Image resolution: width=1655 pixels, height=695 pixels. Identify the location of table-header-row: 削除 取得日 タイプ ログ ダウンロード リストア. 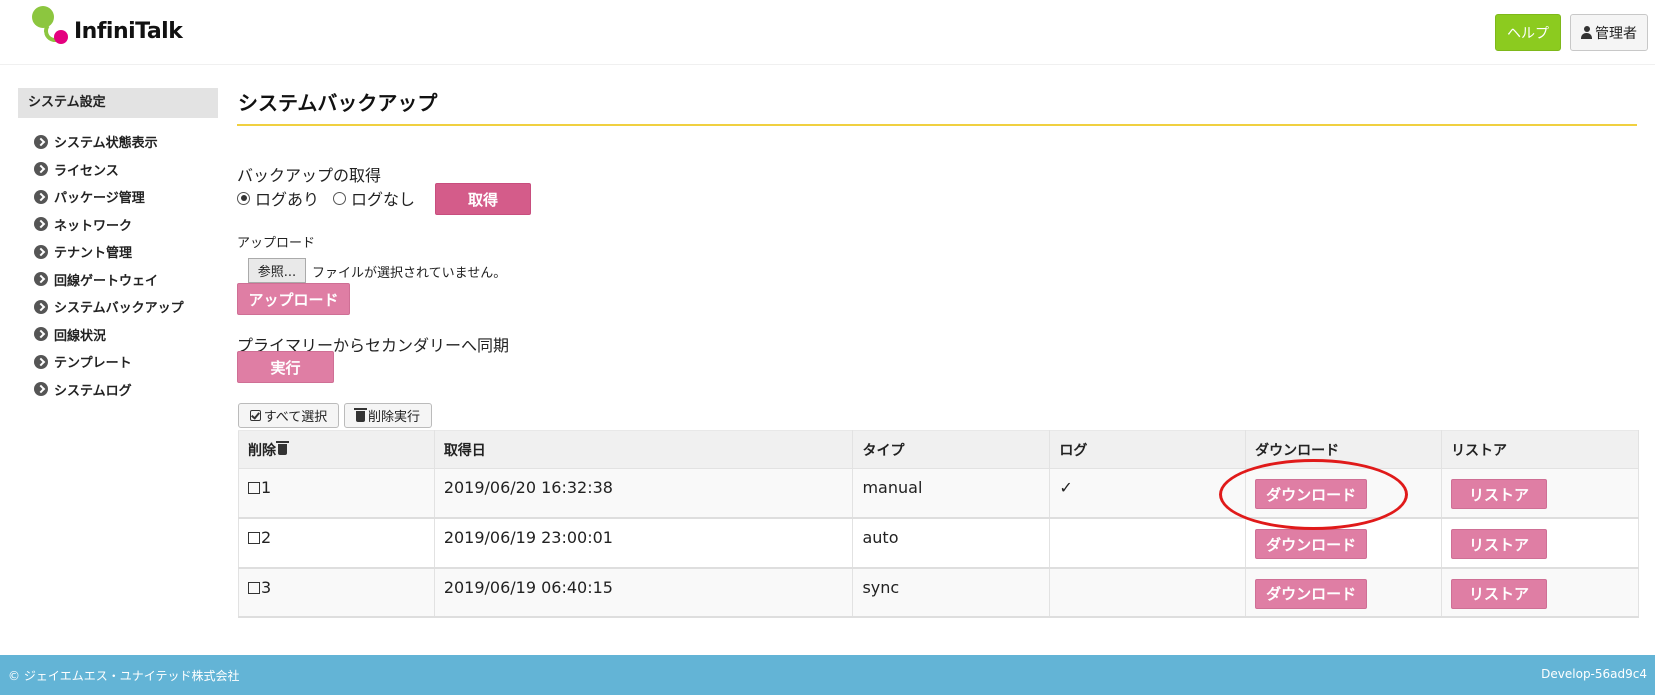
(938, 449).